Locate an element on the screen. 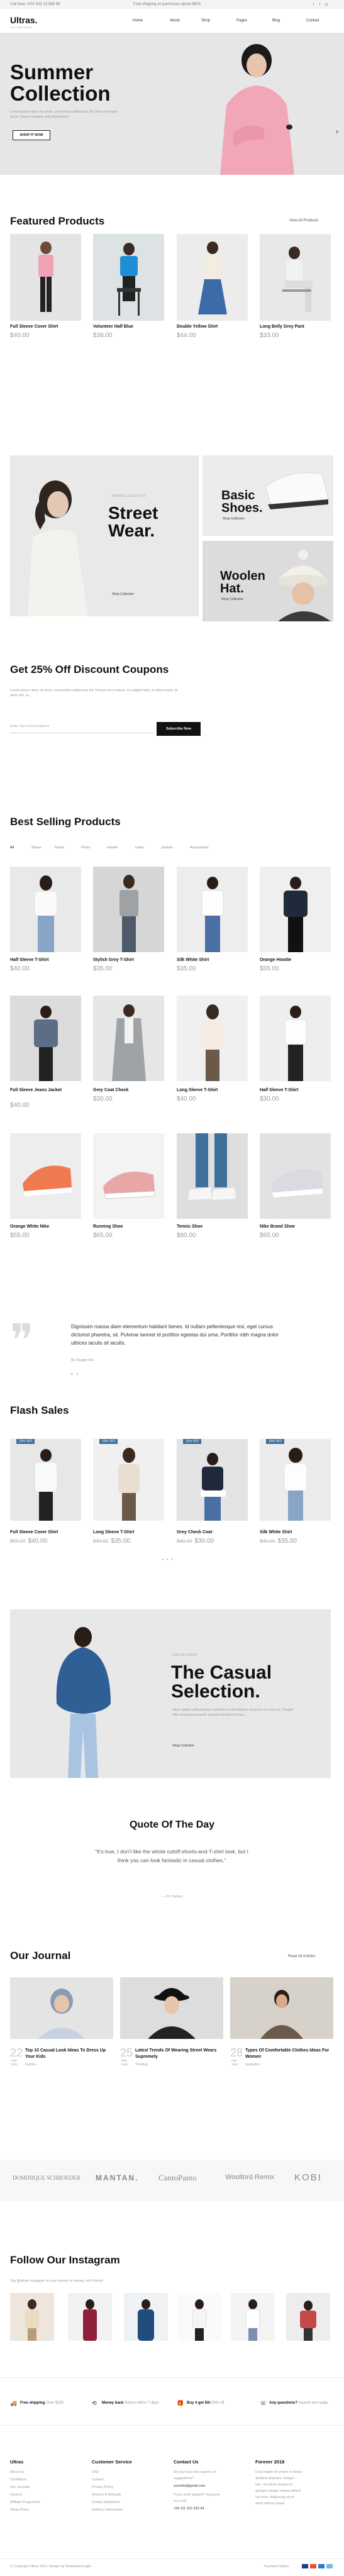 This screenshot has width=344, height=2576. brand-logo: DOMINIQUE SCHROEDER is located at coordinates (46, 2178).